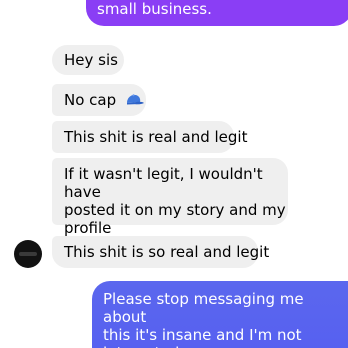 The width and height of the screenshot is (348, 348). What do you see at coordinates (167, 252) in the screenshot?
I see `message-text: This shit is so real and legit` at bounding box center [167, 252].